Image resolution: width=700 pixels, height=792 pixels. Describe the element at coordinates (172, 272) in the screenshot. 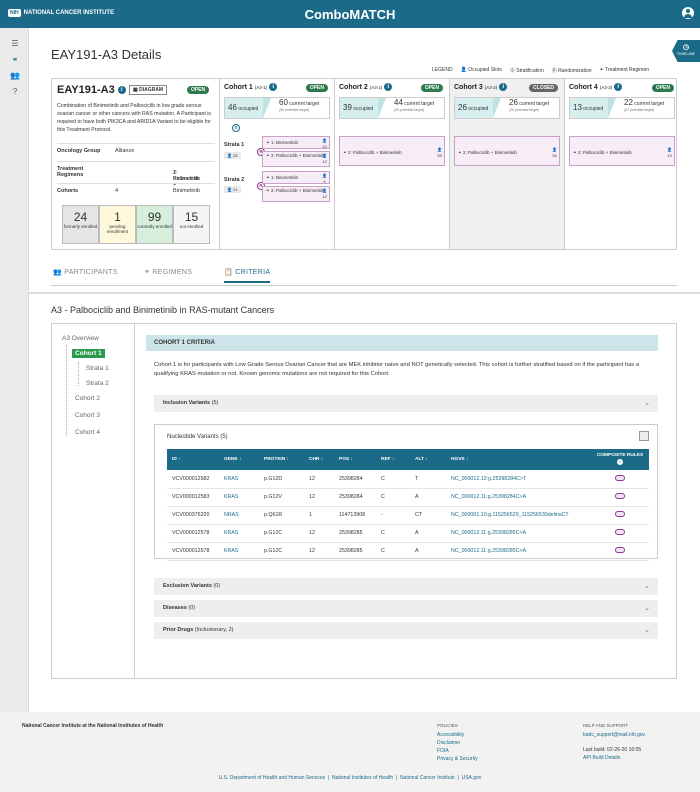

I see `tab-label: REGIMENS` at that location.